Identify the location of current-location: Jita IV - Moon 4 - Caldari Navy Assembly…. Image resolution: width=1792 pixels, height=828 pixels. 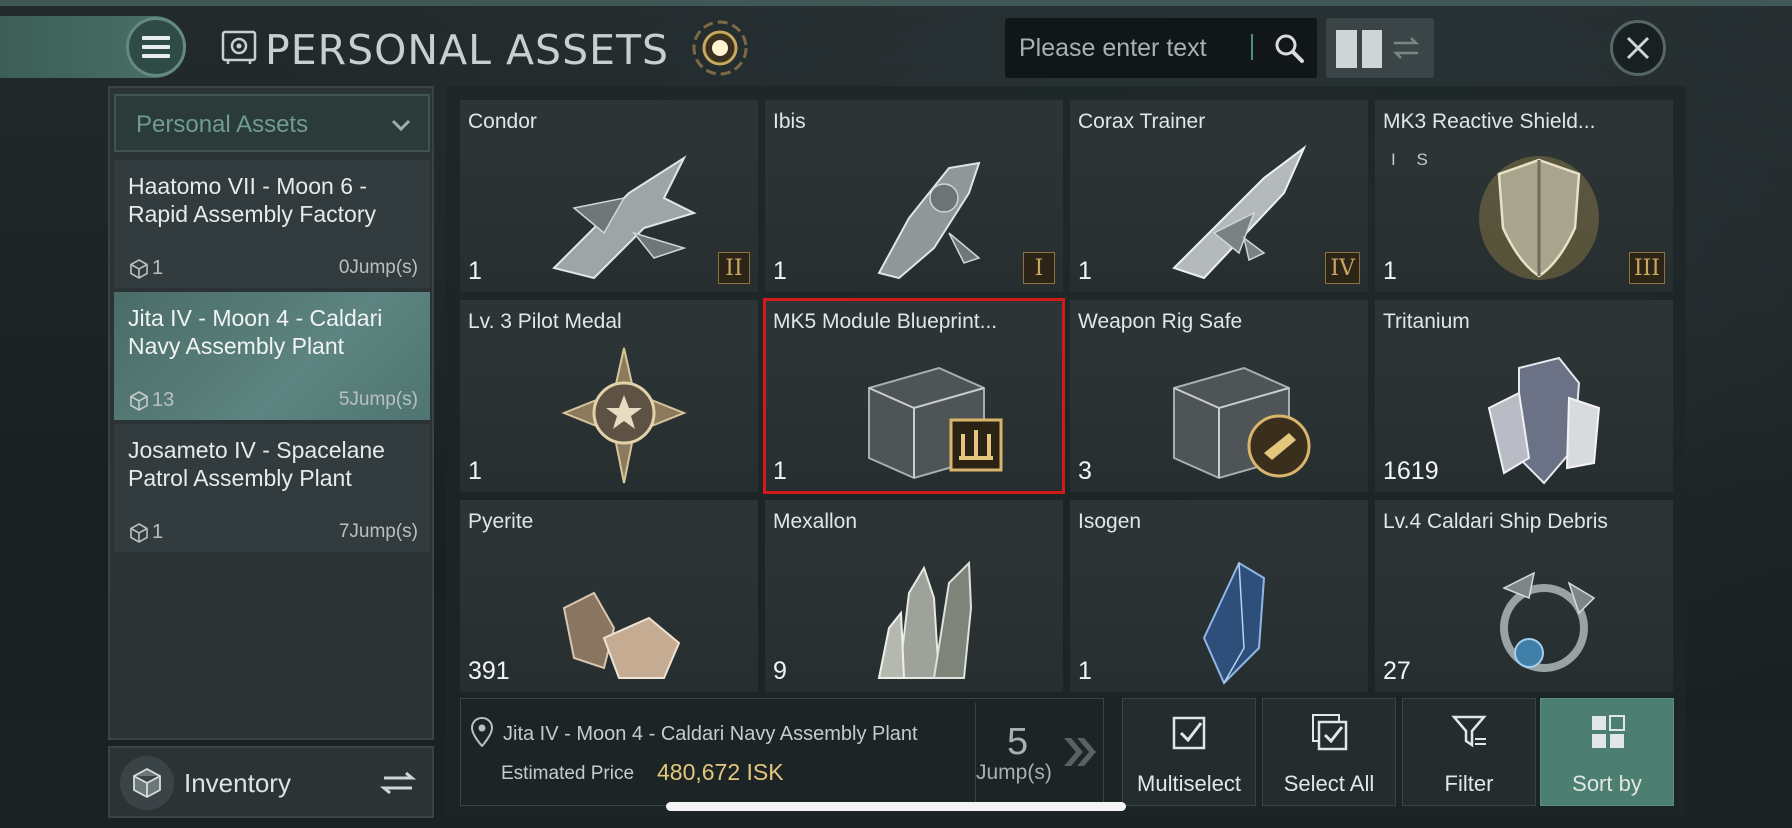
(710, 734).